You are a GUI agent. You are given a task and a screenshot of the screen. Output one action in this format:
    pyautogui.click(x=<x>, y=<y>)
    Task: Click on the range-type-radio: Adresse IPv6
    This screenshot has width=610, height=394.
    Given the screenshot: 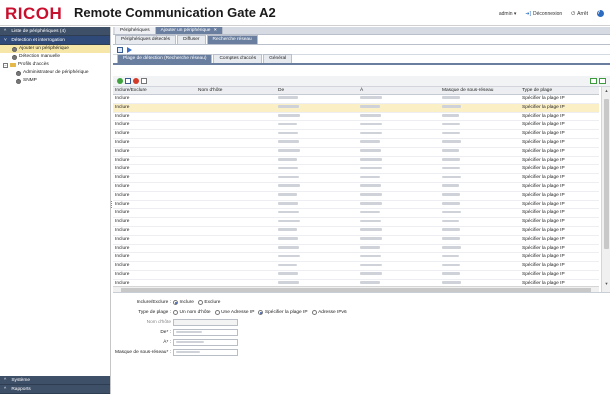 What is the action you would take?
    pyautogui.click(x=329, y=312)
    